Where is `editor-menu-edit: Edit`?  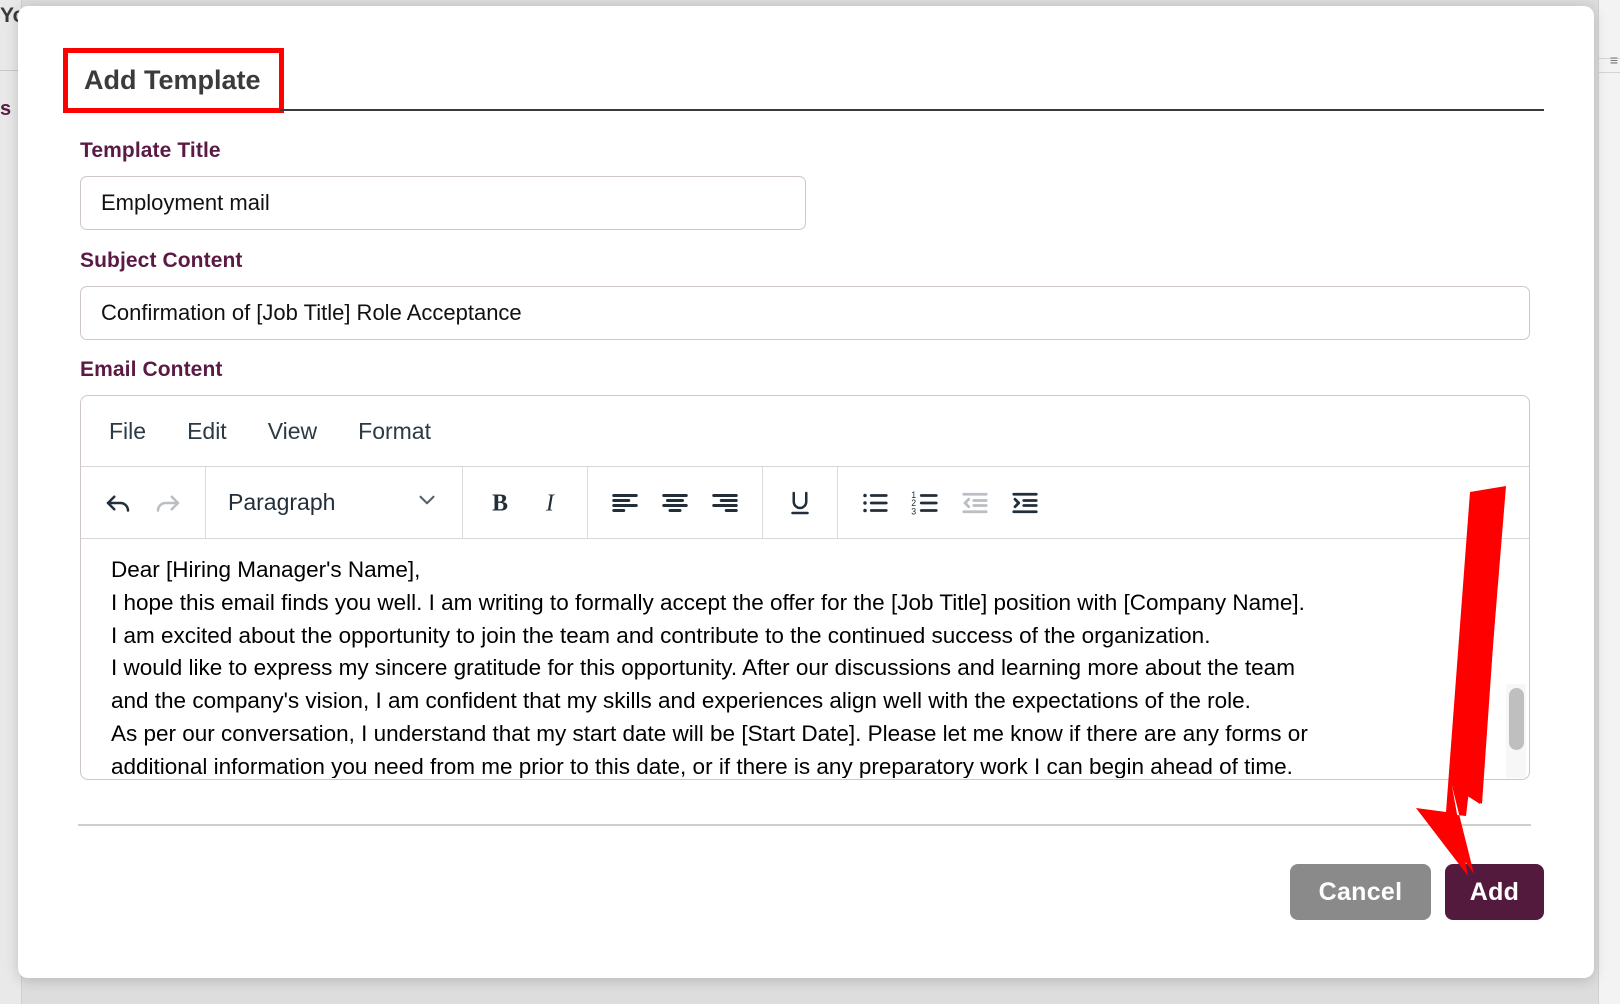 editor-menu-edit: Edit is located at coordinates (207, 431).